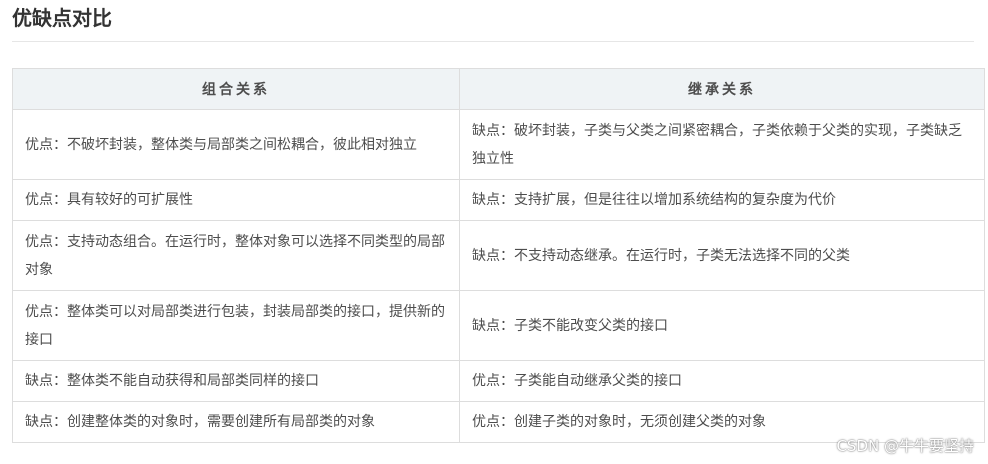  What do you see at coordinates (493, 41) in the screenshot?
I see `heading-divider` at bounding box center [493, 41].